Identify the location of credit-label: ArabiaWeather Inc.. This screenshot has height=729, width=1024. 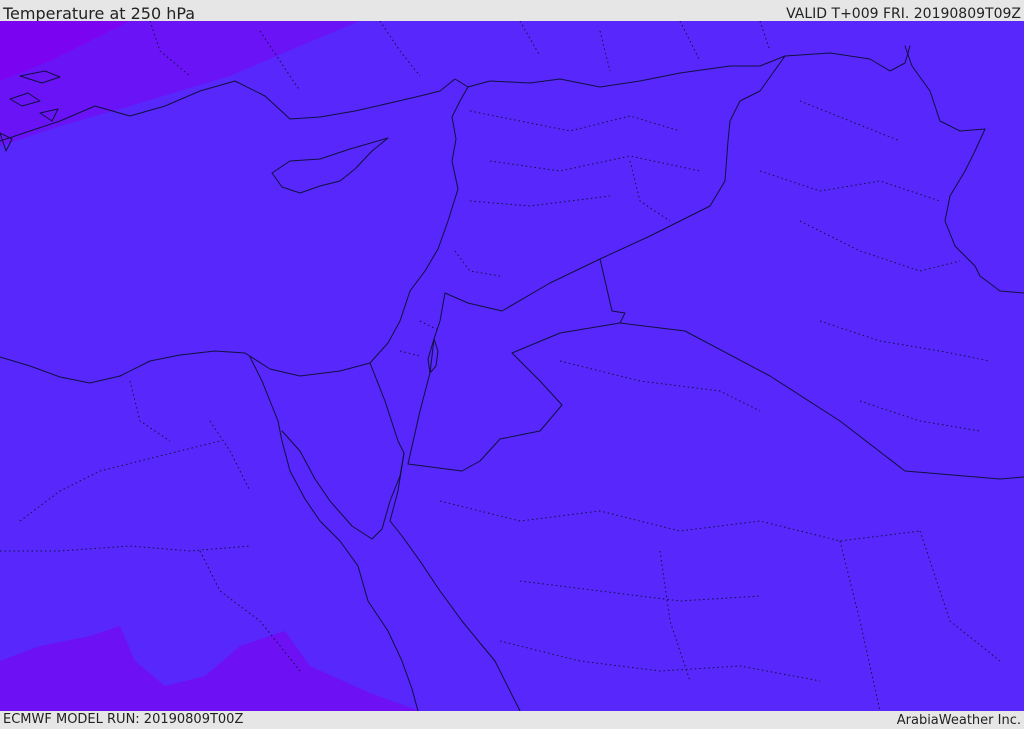
(958, 720).